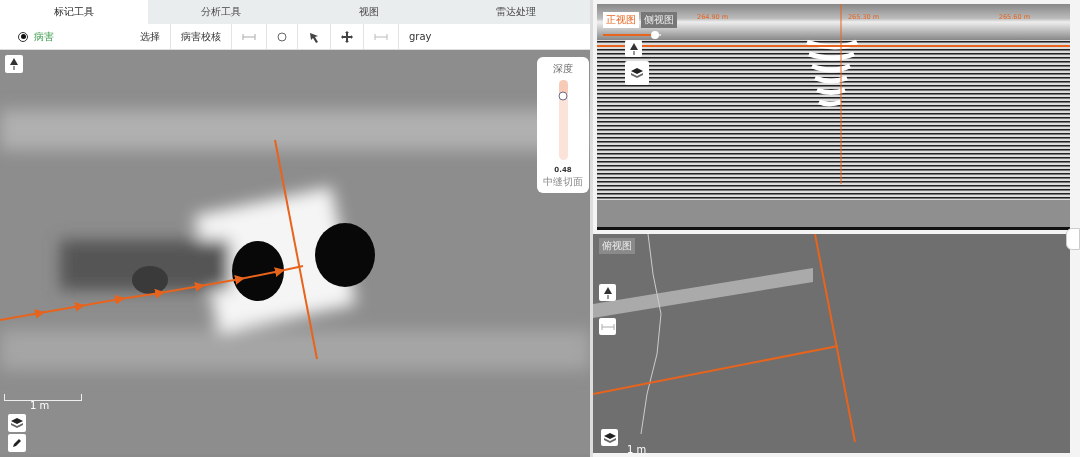 Image resolution: width=1080 pixels, height=457 pixels. What do you see at coordinates (563, 182) in the screenshot?
I see `slider-caption: 中缝切面` at bounding box center [563, 182].